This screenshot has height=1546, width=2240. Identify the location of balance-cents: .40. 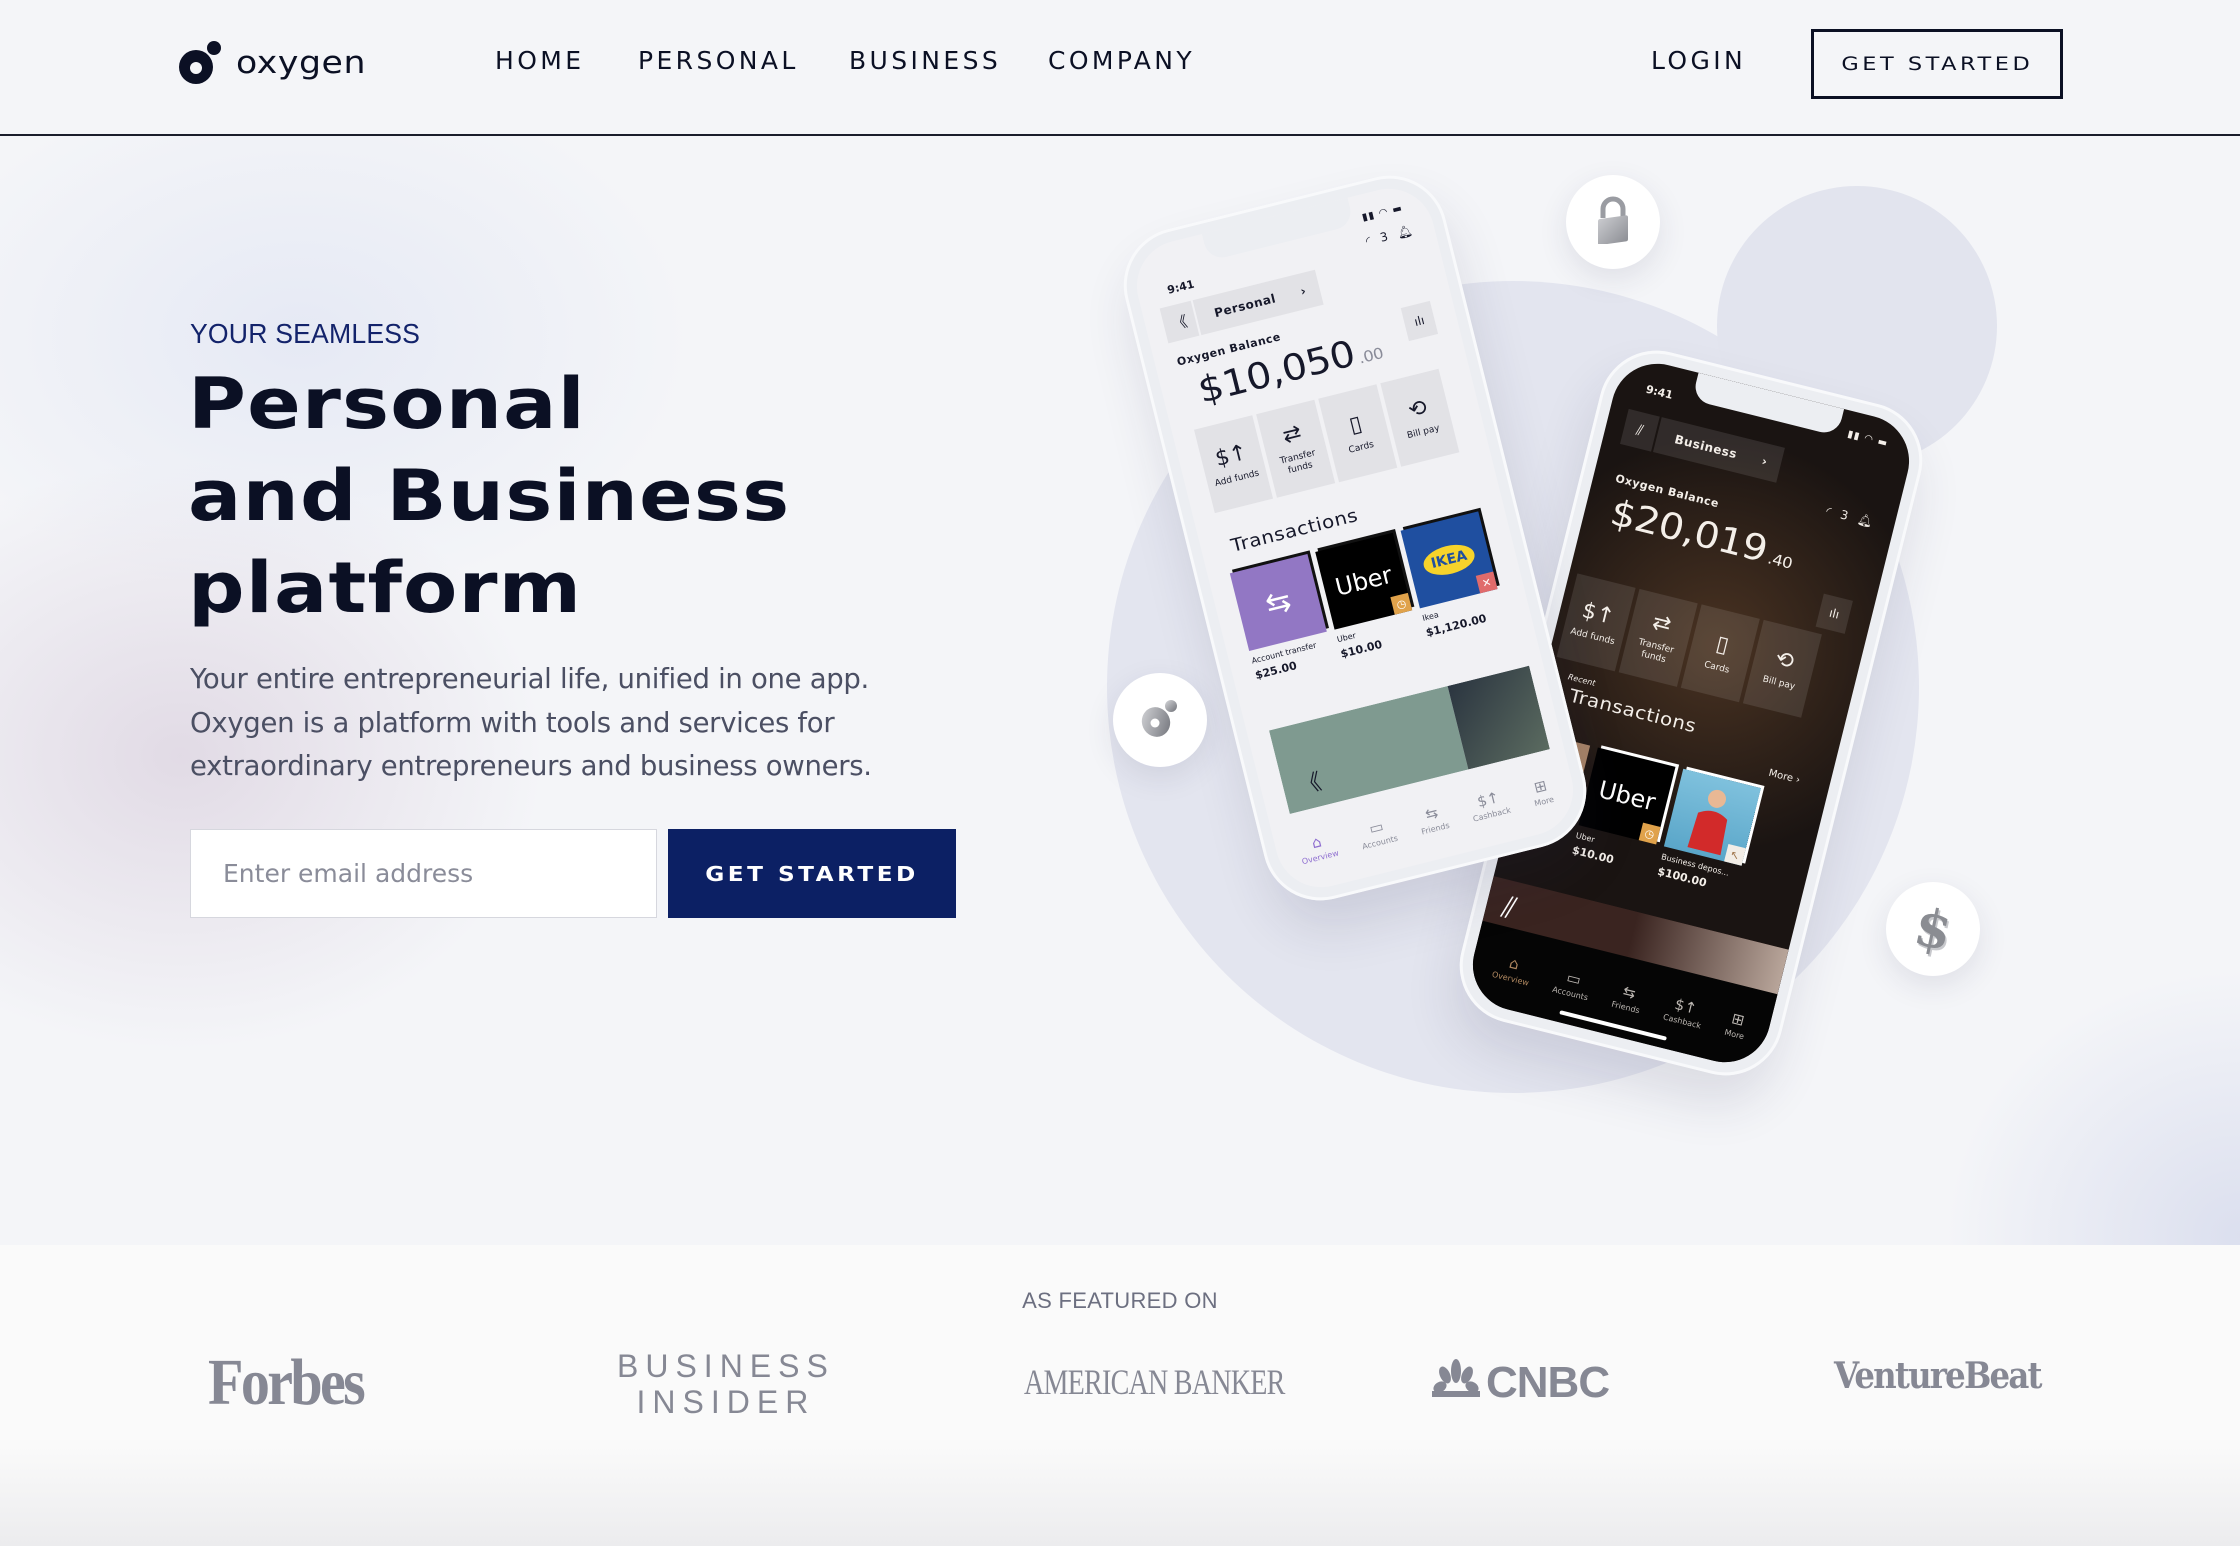
(1780, 561).